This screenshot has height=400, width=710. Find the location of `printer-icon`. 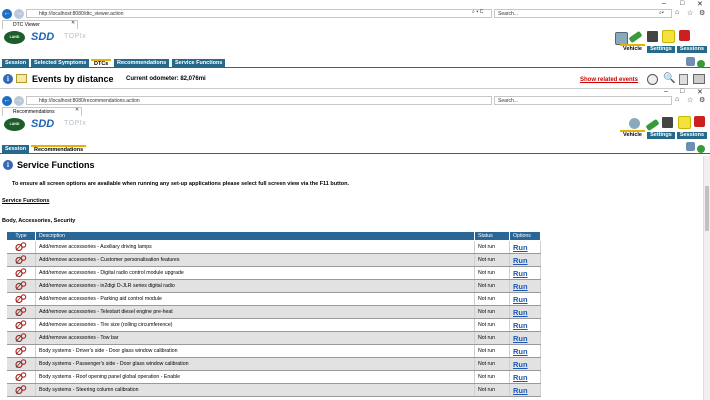

printer-icon is located at coordinates (699, 79).